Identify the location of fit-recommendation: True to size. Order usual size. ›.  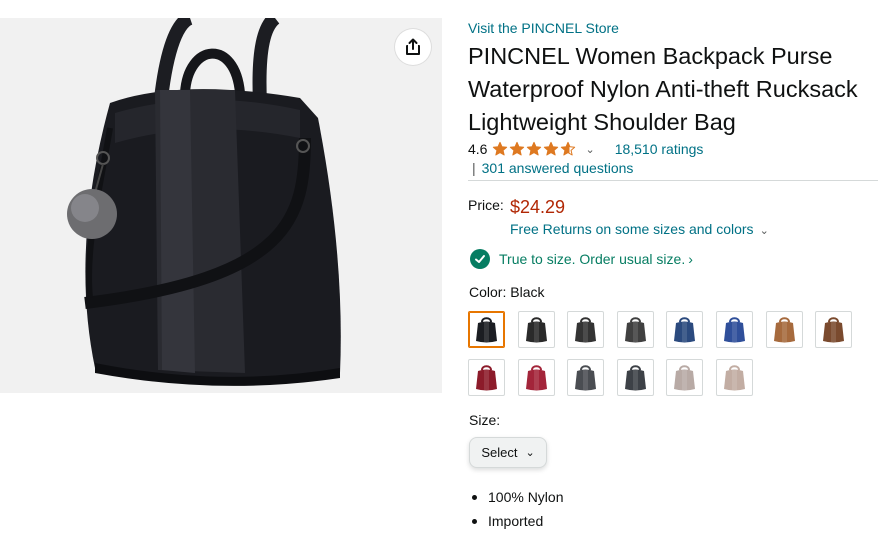
(581, 259).